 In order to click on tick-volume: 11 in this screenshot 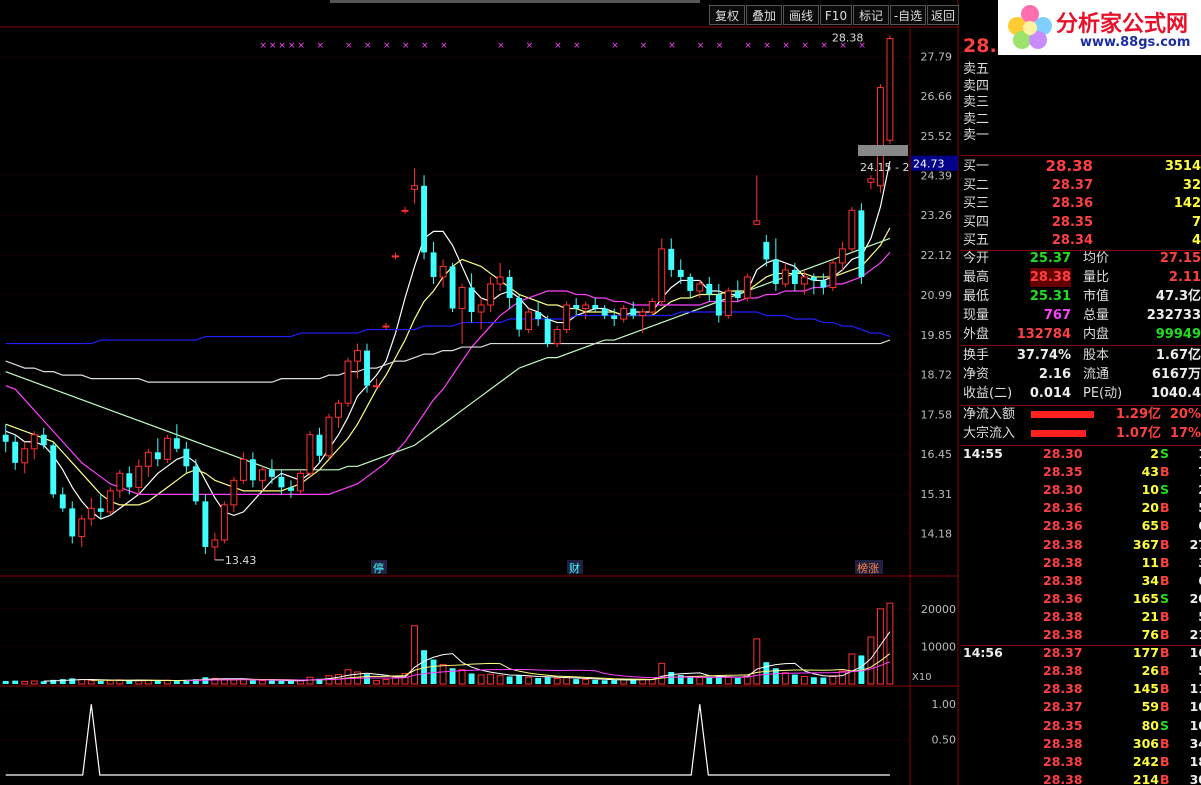, I will do `click(1150, 562)`.